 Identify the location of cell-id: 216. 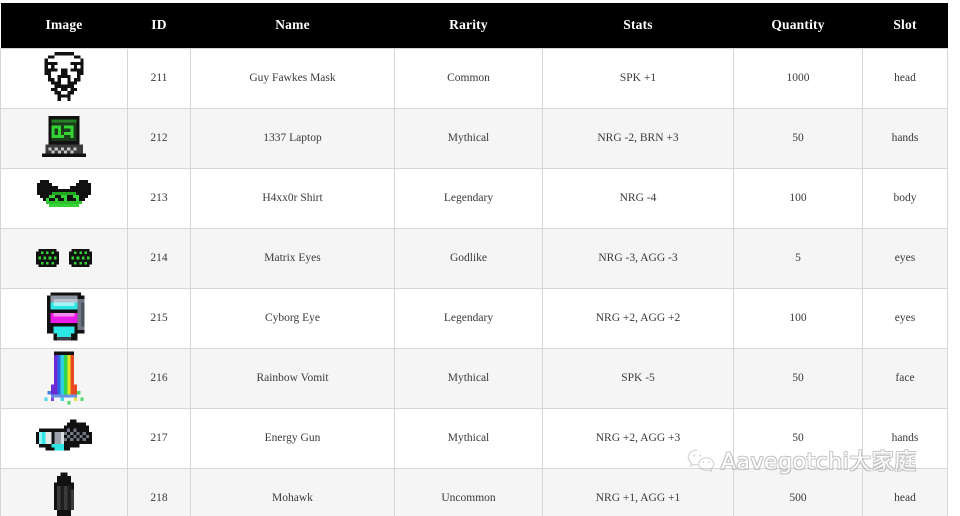
(159, 378).